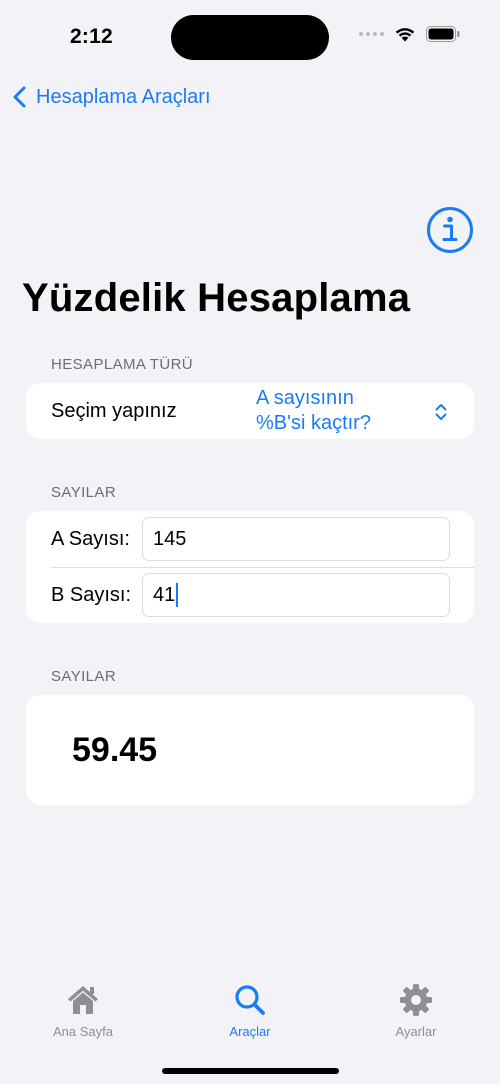  I want to click on numbers-card: A Sayısı: 145 B Sayısı: 41, so click(250, 567).